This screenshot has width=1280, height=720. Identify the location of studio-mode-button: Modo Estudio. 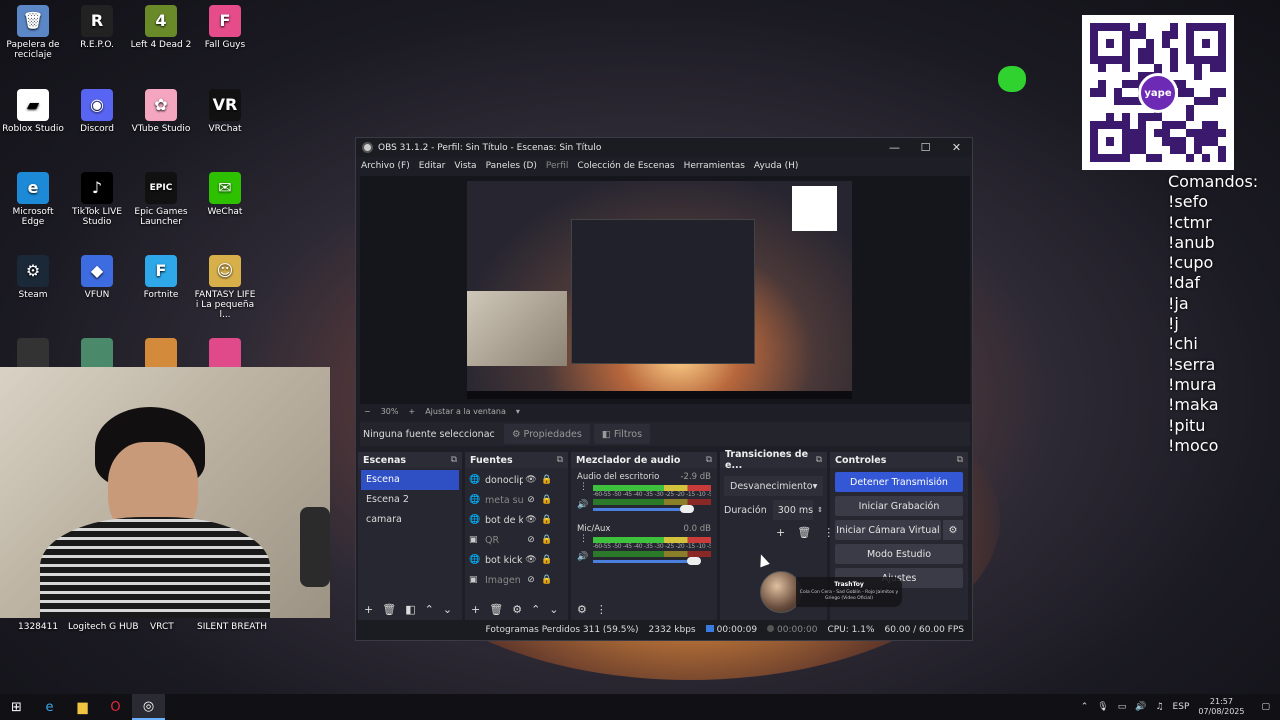
(899, 554).